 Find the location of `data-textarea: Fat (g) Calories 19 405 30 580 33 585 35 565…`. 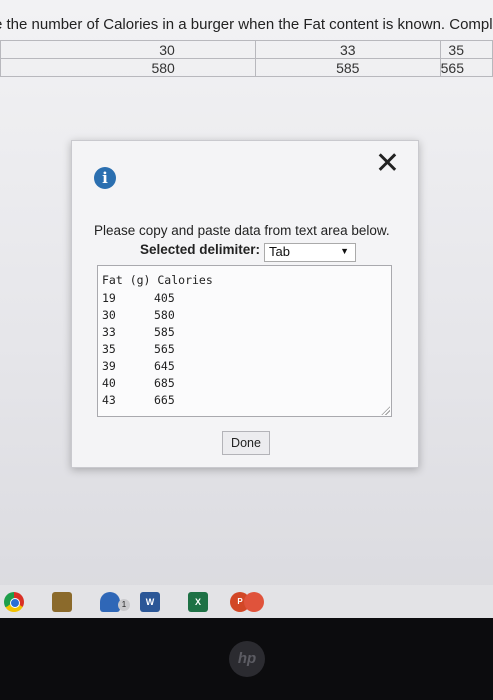

data-textarea: Fat (g) Calories 19 405 30 580 33 585 35 565… is located at coordinates (244, 341).